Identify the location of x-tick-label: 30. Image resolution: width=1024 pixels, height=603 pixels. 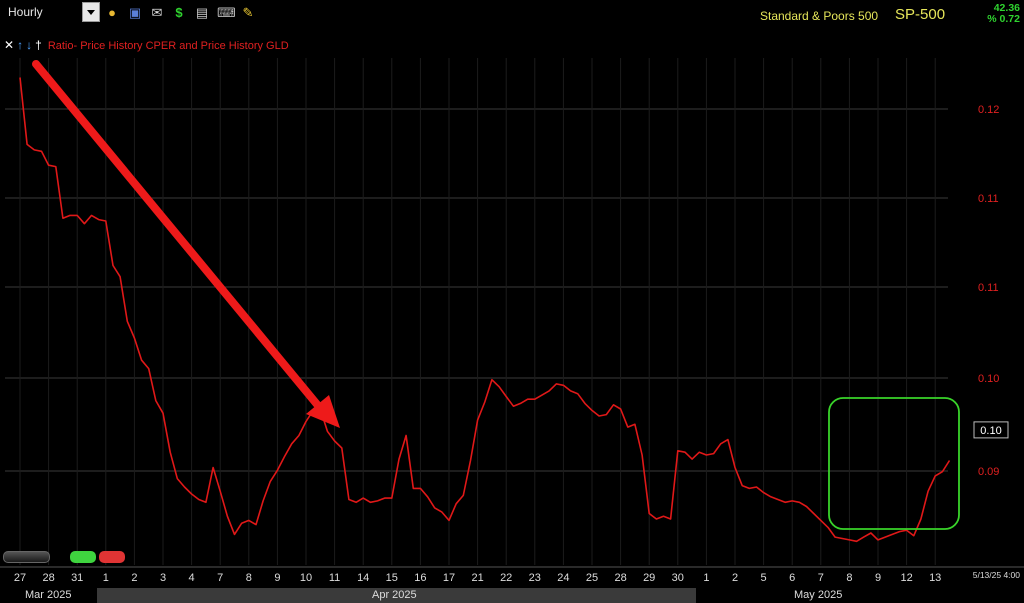
(678, 578).